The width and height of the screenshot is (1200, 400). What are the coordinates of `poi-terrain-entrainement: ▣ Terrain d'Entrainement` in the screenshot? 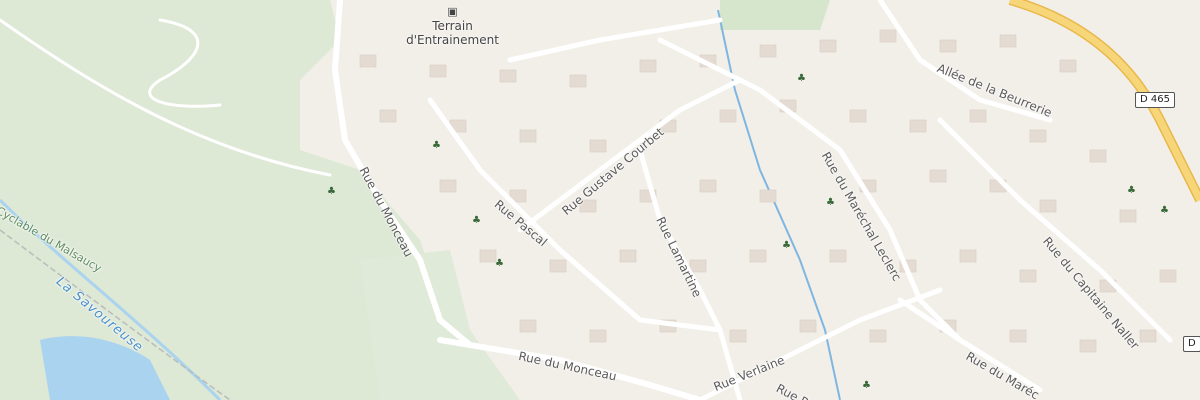 It's located at (452, 26).